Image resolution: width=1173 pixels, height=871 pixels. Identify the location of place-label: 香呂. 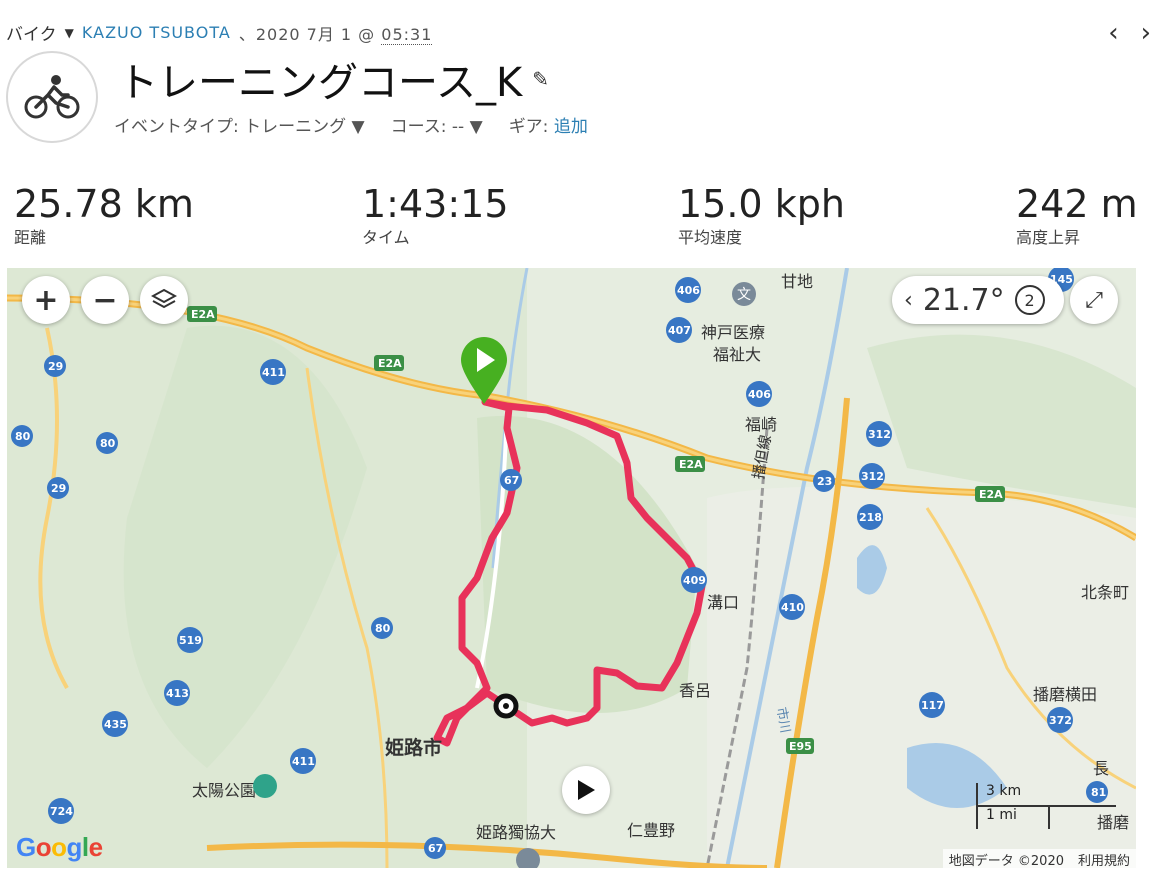
(695, 690).